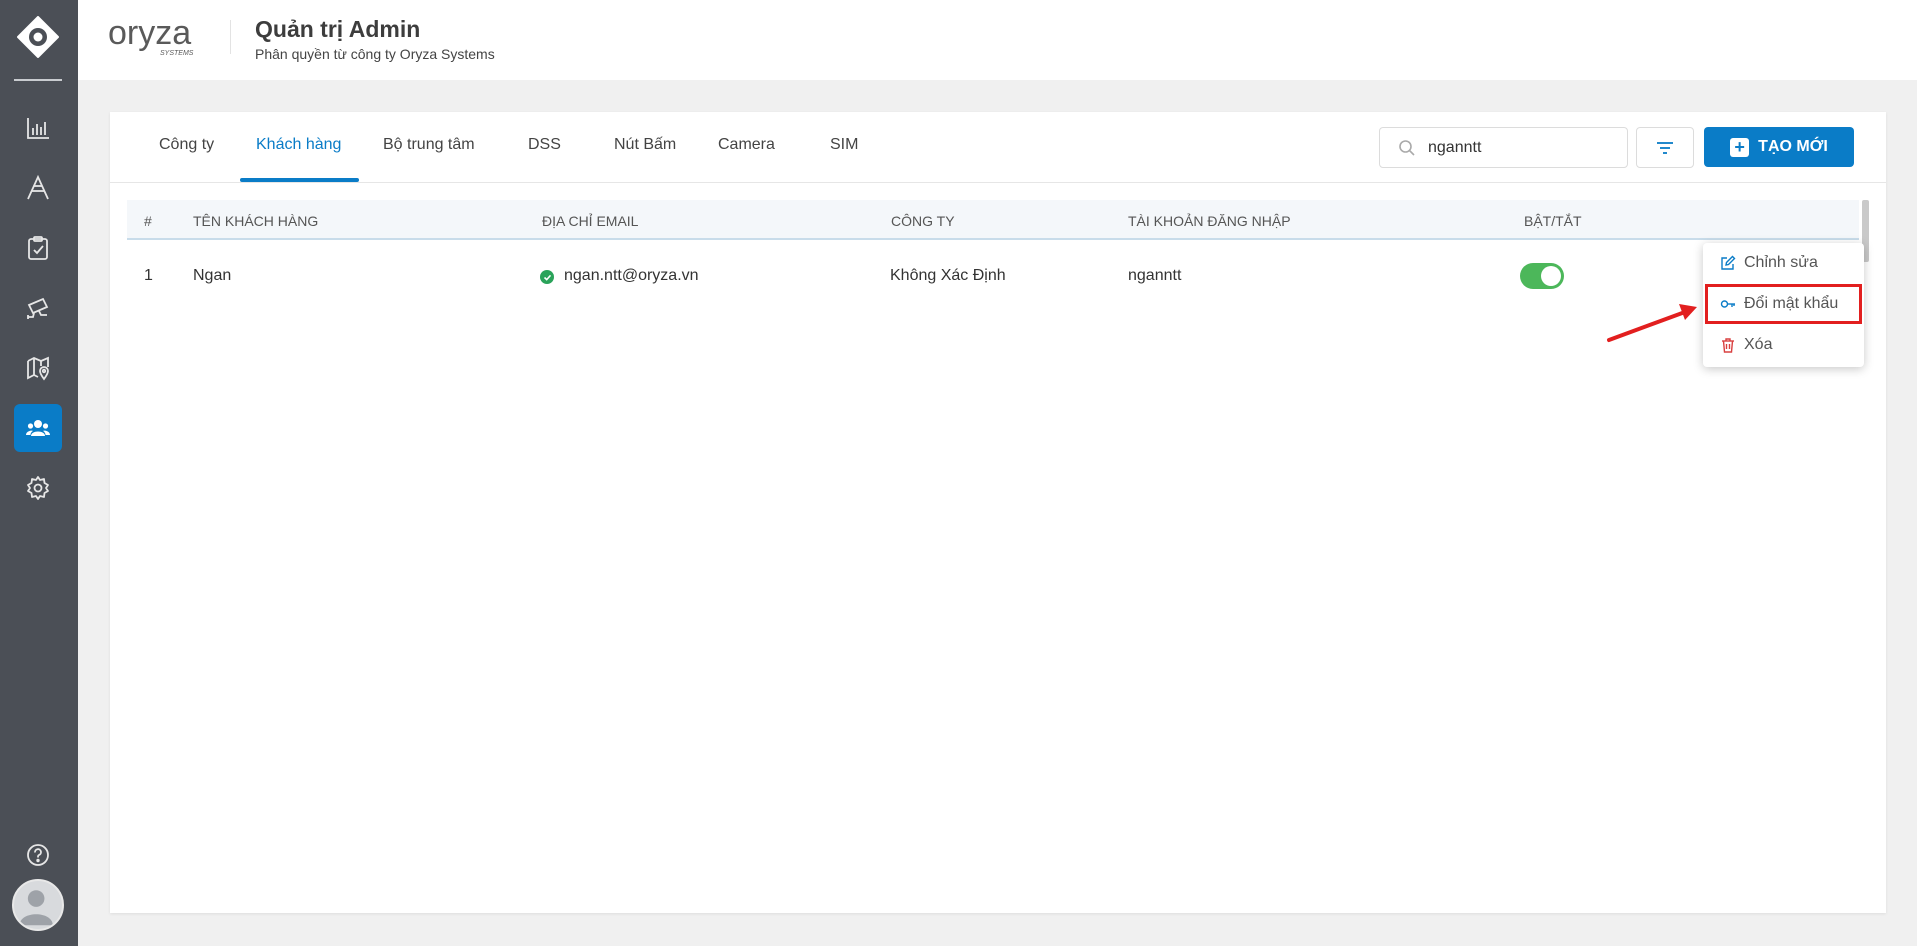 The width and height of the screenshot is (1917, 946). I want to click on menu-item-delete: Xóa, so click(1783, 345).